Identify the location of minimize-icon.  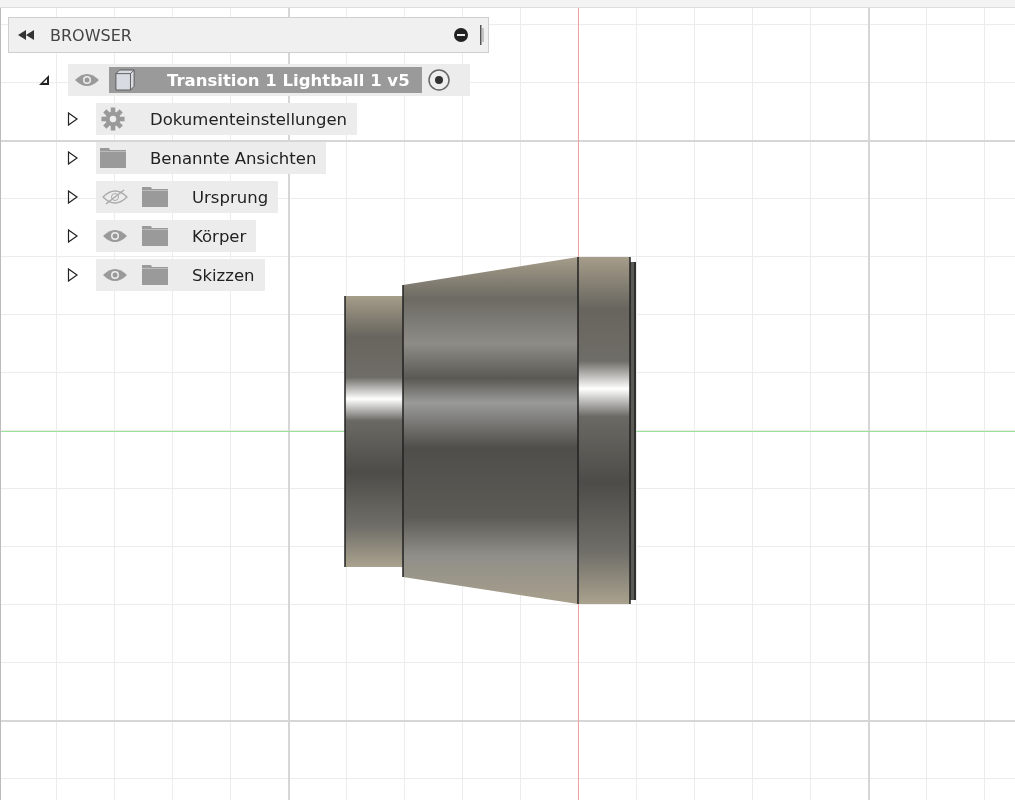
(461, 35).